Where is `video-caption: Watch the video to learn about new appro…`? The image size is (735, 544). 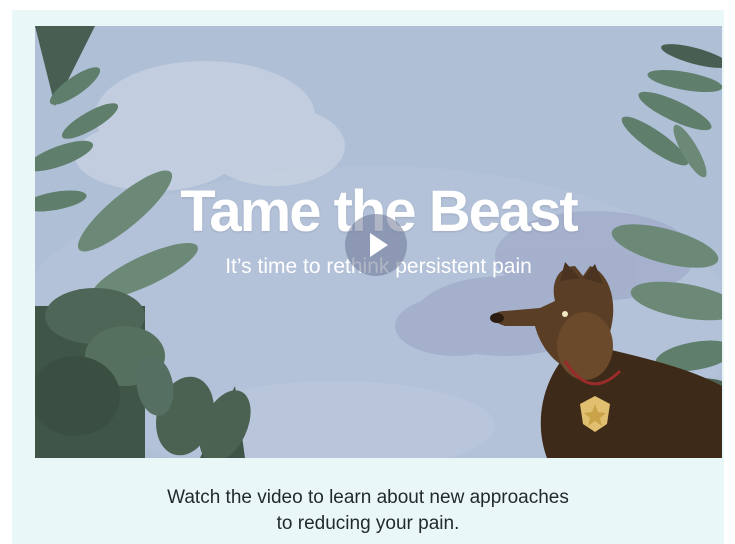 video-caption: Watch the video to learn about new appro… is located at coordinates (368, 511).